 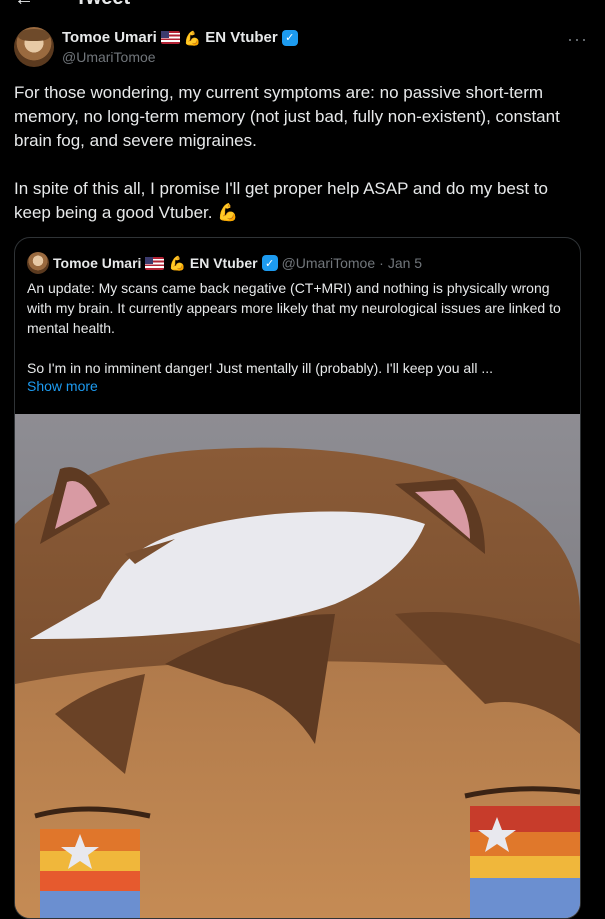 What do you see at coordinates (24, 5) in the screenshot?
I see `back-arrow-icon: ←` at bounding box center [24, 5].